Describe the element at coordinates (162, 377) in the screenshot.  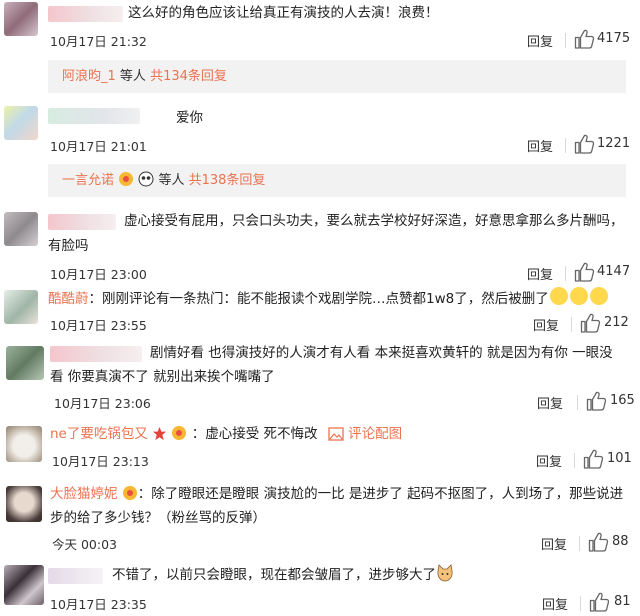
I see `comment-text-line2: 看 你要真演不了 就别出来挨个嘴嘴了` at that location.